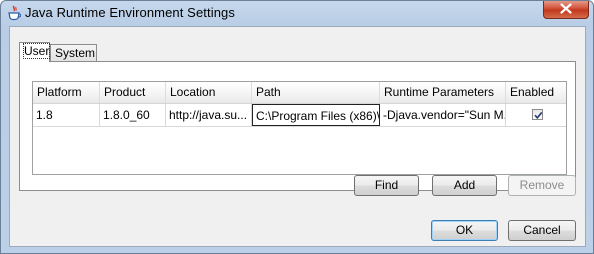 This screenshot has height=254, width=594. I want to click on column-header-runtime-parameters: Runtime Parameters, so click(443, 92).